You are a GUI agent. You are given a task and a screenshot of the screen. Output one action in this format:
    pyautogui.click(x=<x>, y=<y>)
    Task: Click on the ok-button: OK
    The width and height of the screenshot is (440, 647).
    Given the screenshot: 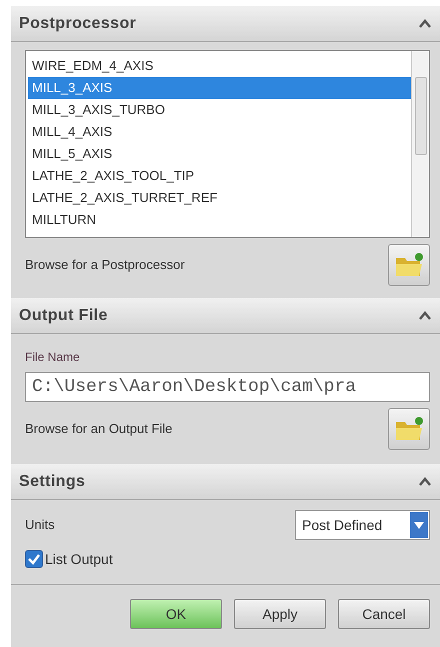 What is the action you would take?
    pyautogui.click(x=176, y=614)
    